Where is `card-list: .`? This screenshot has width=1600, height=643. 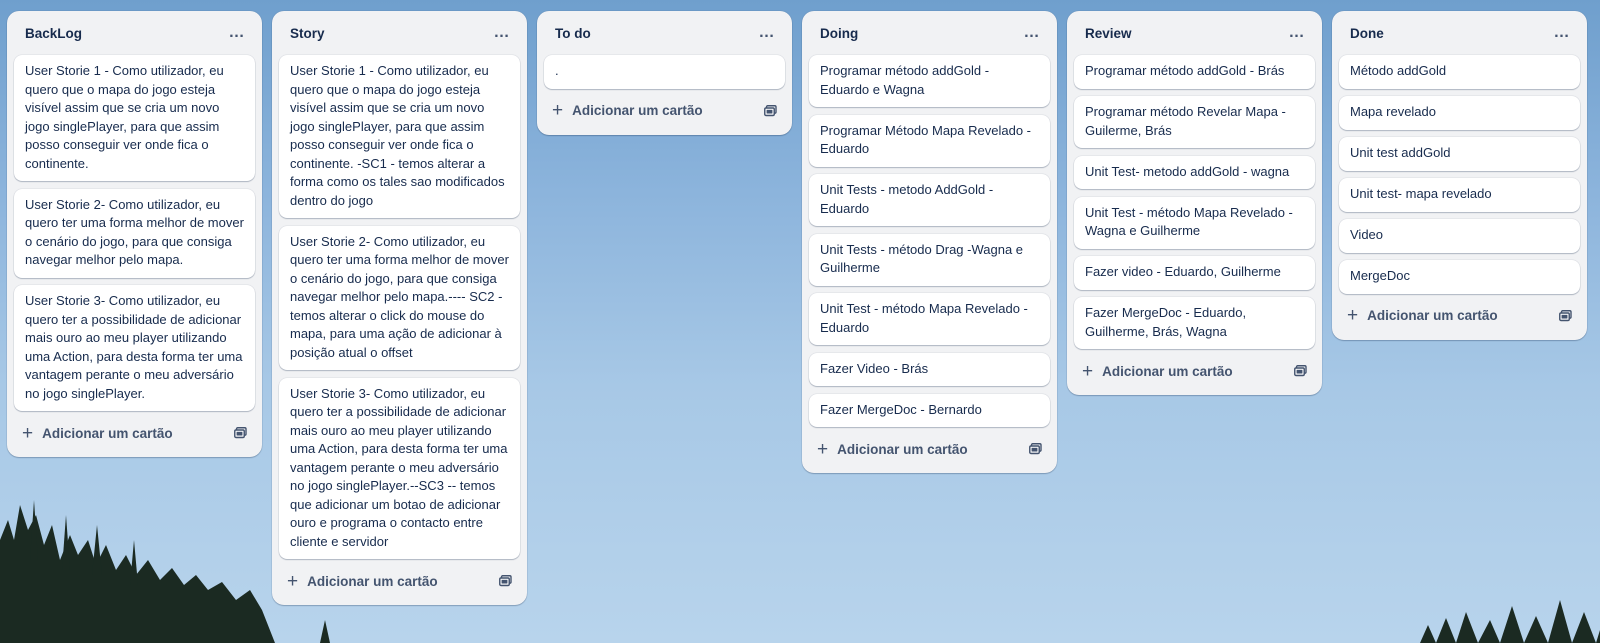
card-list: . is located at coordinates (664, 72).